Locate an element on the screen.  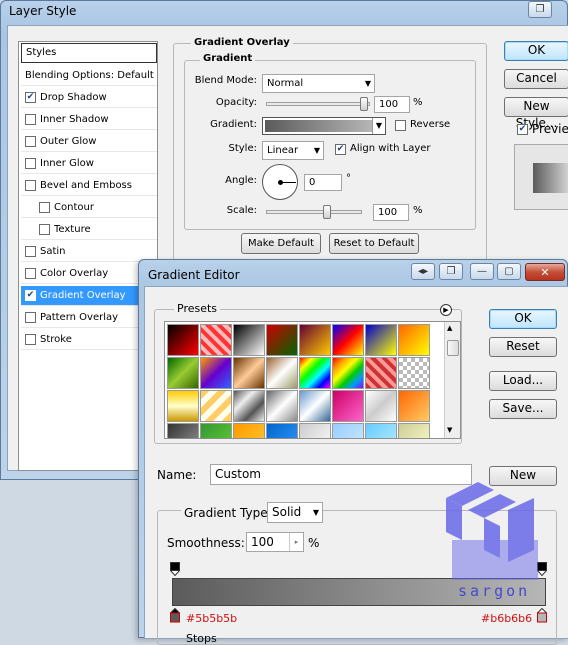
align-layer-checkbox: ✔ is located at coordinates (340, 149).